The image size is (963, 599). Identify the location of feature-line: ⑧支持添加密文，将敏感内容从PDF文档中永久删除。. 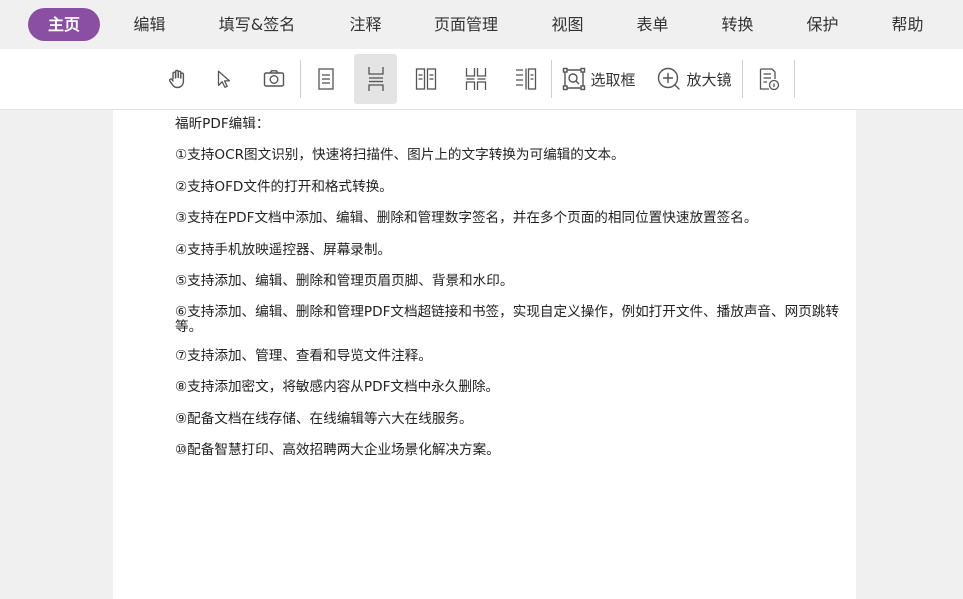
(337, 387).